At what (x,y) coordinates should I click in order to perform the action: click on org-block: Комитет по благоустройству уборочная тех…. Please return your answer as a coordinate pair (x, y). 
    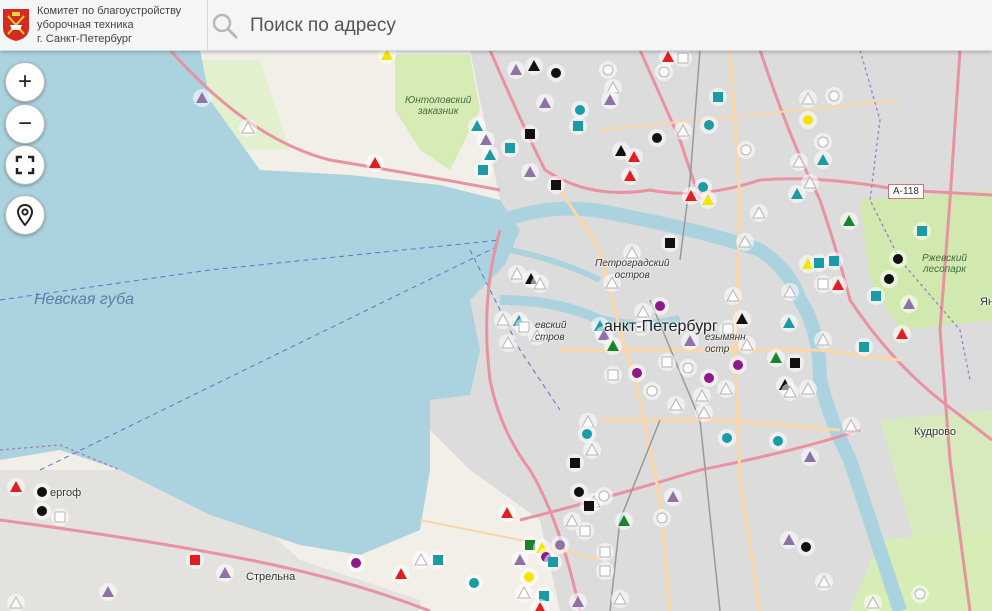
    Looking at the image, I should click on (104, 25).